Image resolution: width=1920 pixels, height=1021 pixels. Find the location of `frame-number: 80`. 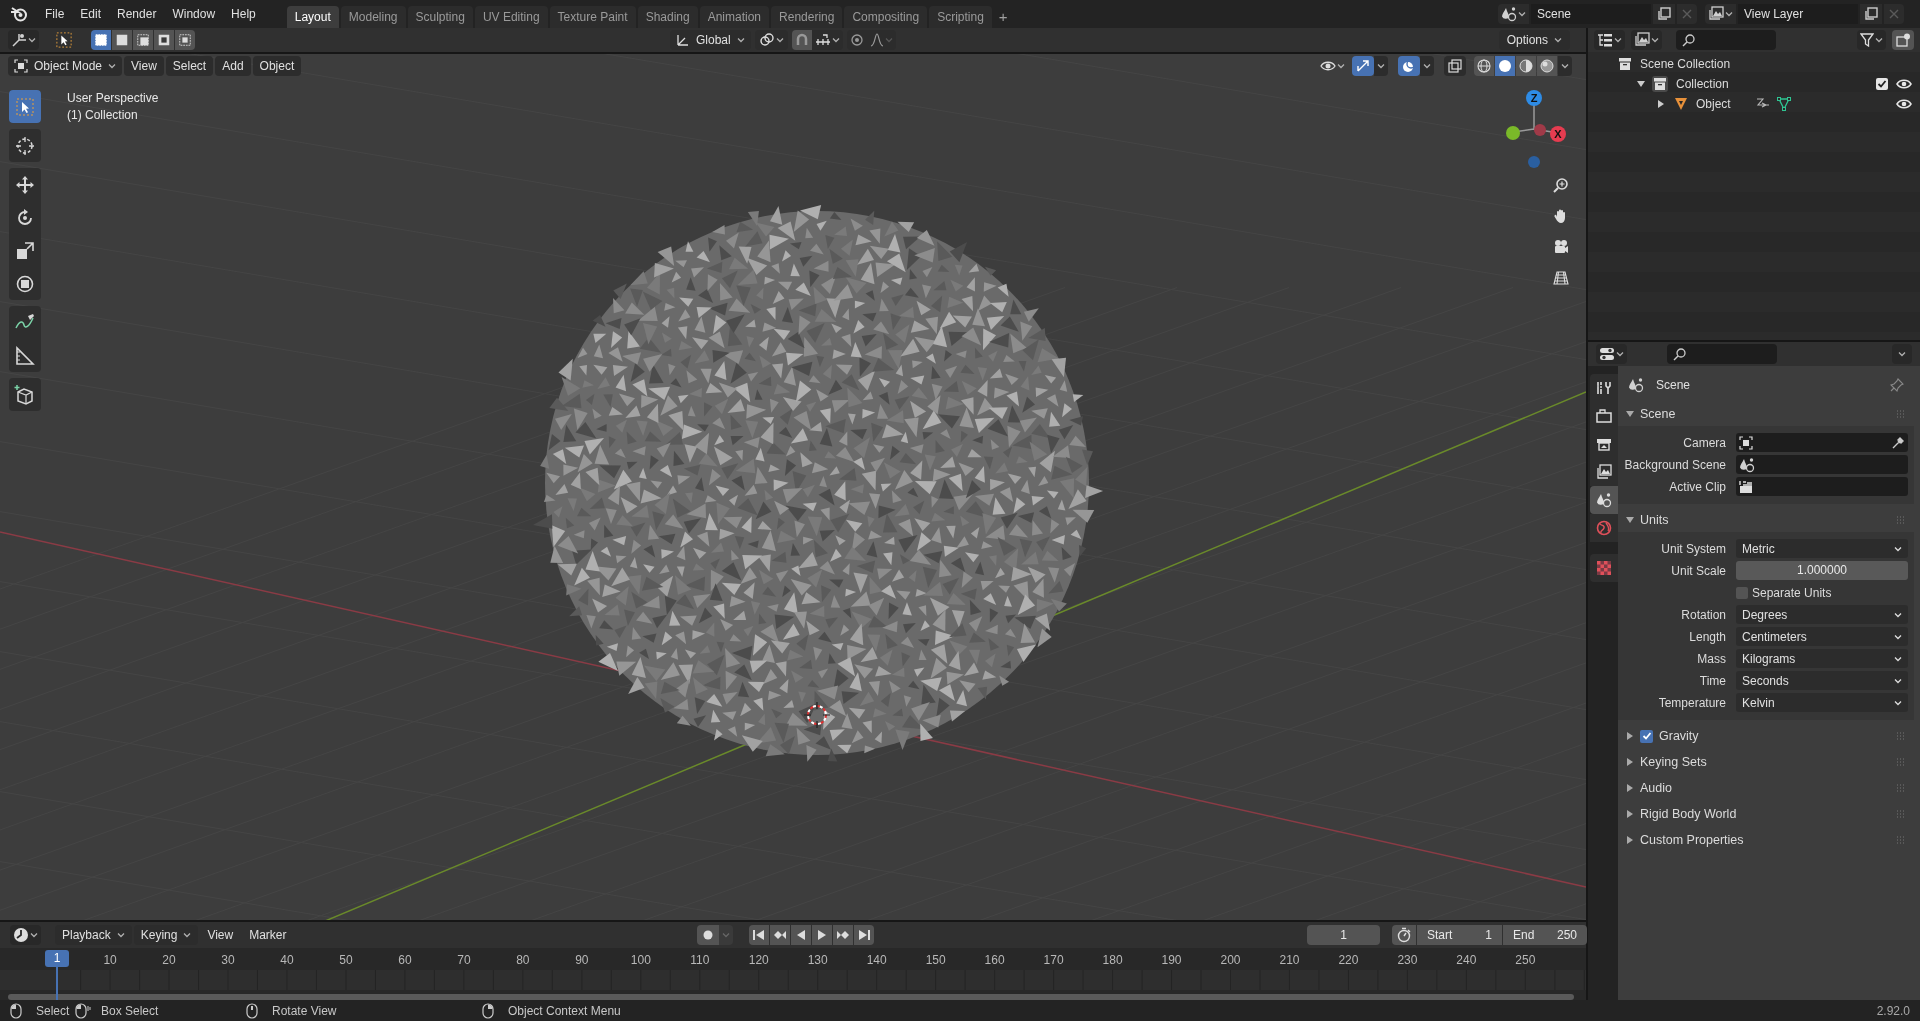

frame-number: 80 is located at coordinates (523, 960).